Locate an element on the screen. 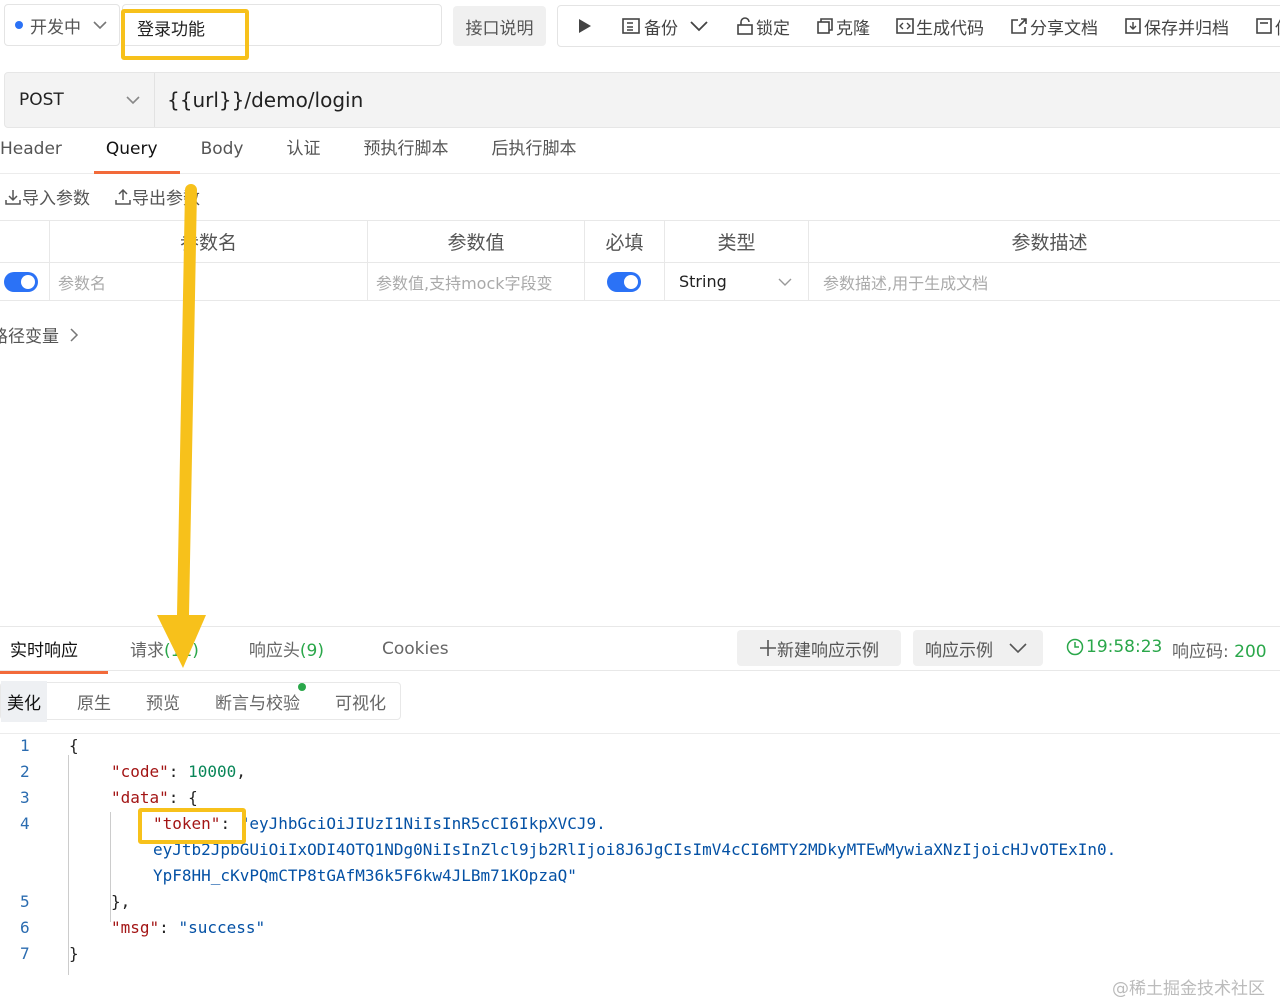 This screenshot has height=1002, width=1280. lock-button: 锁定 is located at coordinates (763, 26).